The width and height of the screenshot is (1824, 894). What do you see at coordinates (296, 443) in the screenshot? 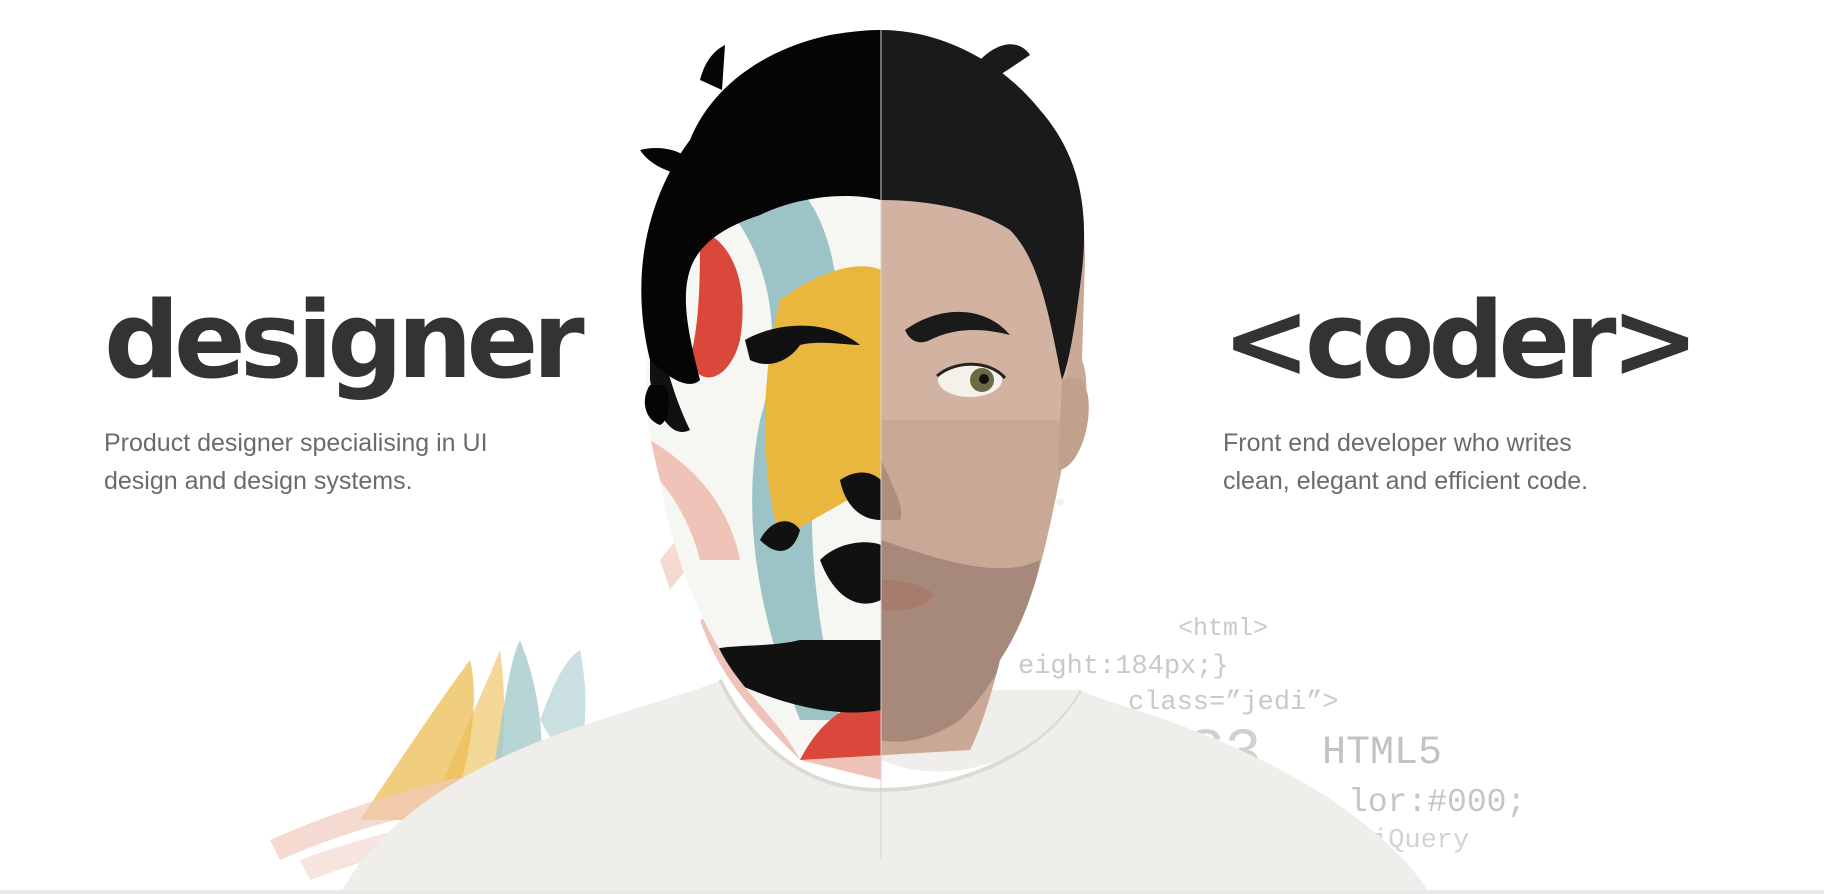
I see `designer-description-line-1: Product designer specialising in UI` at bounding box center [296, 443].